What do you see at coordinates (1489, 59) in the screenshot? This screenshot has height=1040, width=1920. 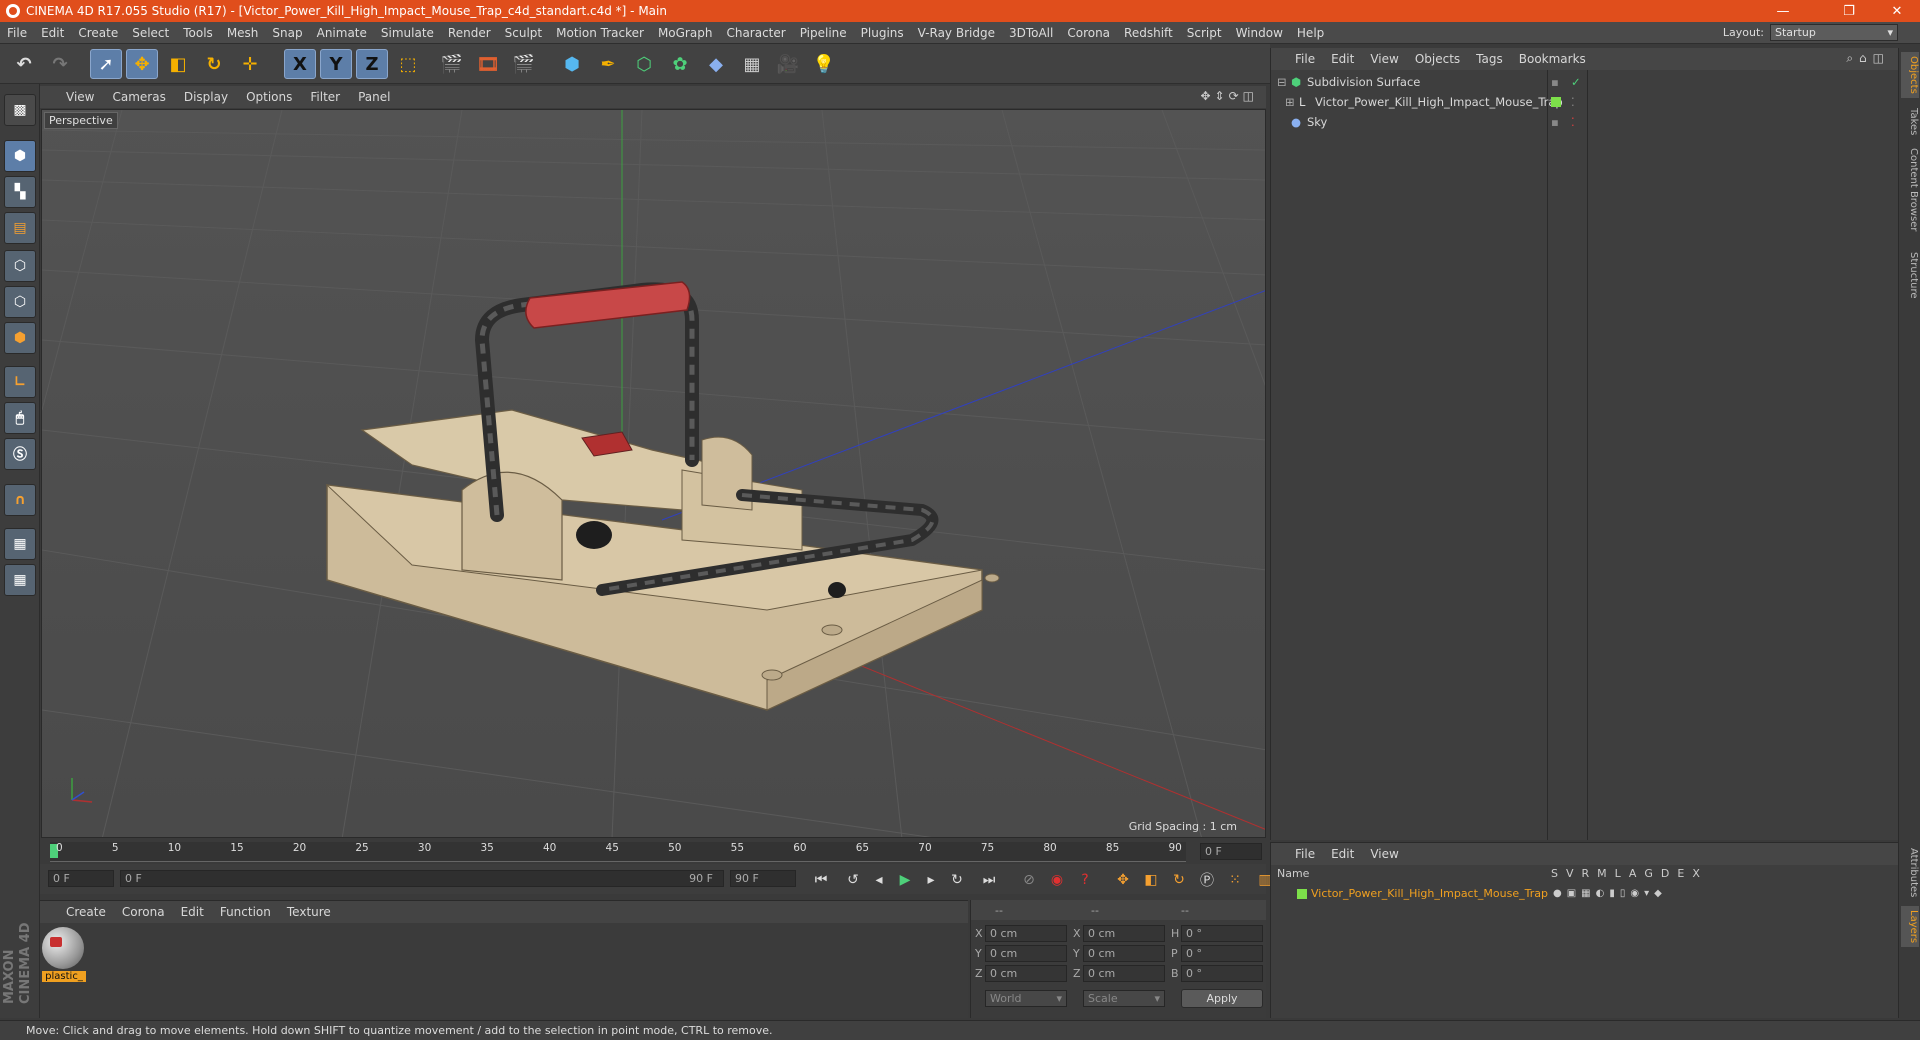 I see `object-menu-tags: Tags` at bounding box center [1489, 59].